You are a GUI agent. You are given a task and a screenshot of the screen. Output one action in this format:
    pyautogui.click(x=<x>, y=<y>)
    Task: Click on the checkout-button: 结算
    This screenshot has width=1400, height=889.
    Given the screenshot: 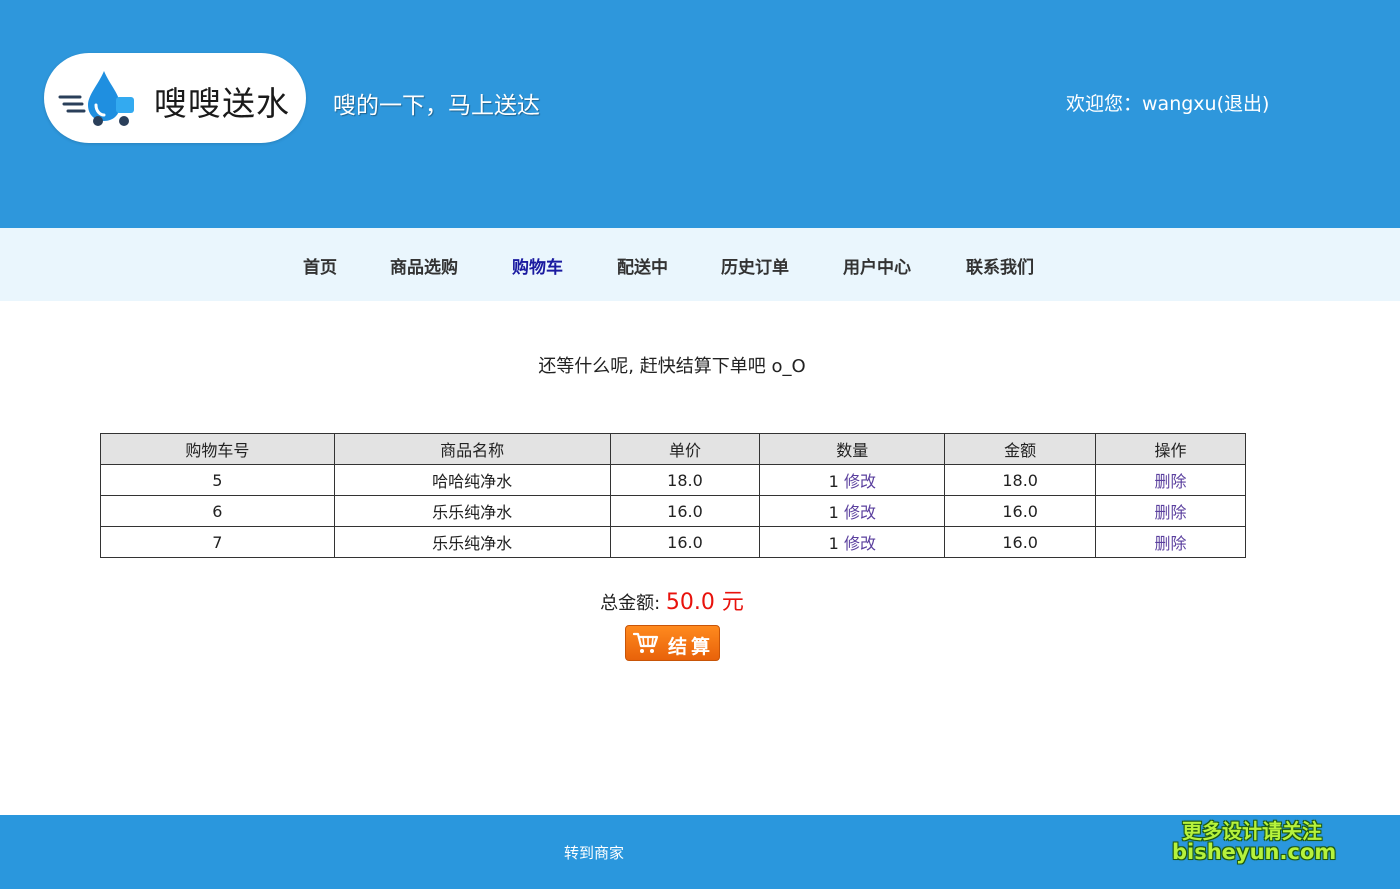 What is the action you would take?
    pyautogui.click(x=672, y=643)
    